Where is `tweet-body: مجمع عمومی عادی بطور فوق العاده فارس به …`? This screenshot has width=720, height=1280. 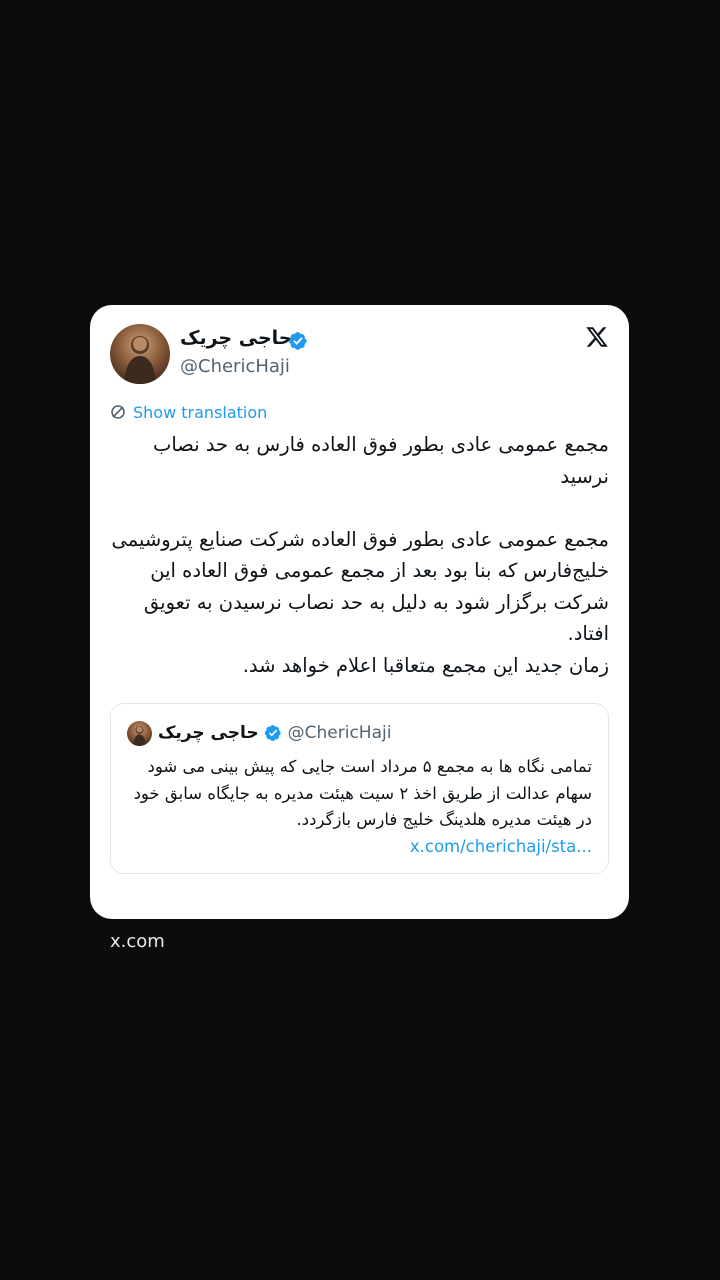
tweet-body: مجمع عمومی عادی بطور فوق العاده فارس به … is located at coordinates (359, 555).